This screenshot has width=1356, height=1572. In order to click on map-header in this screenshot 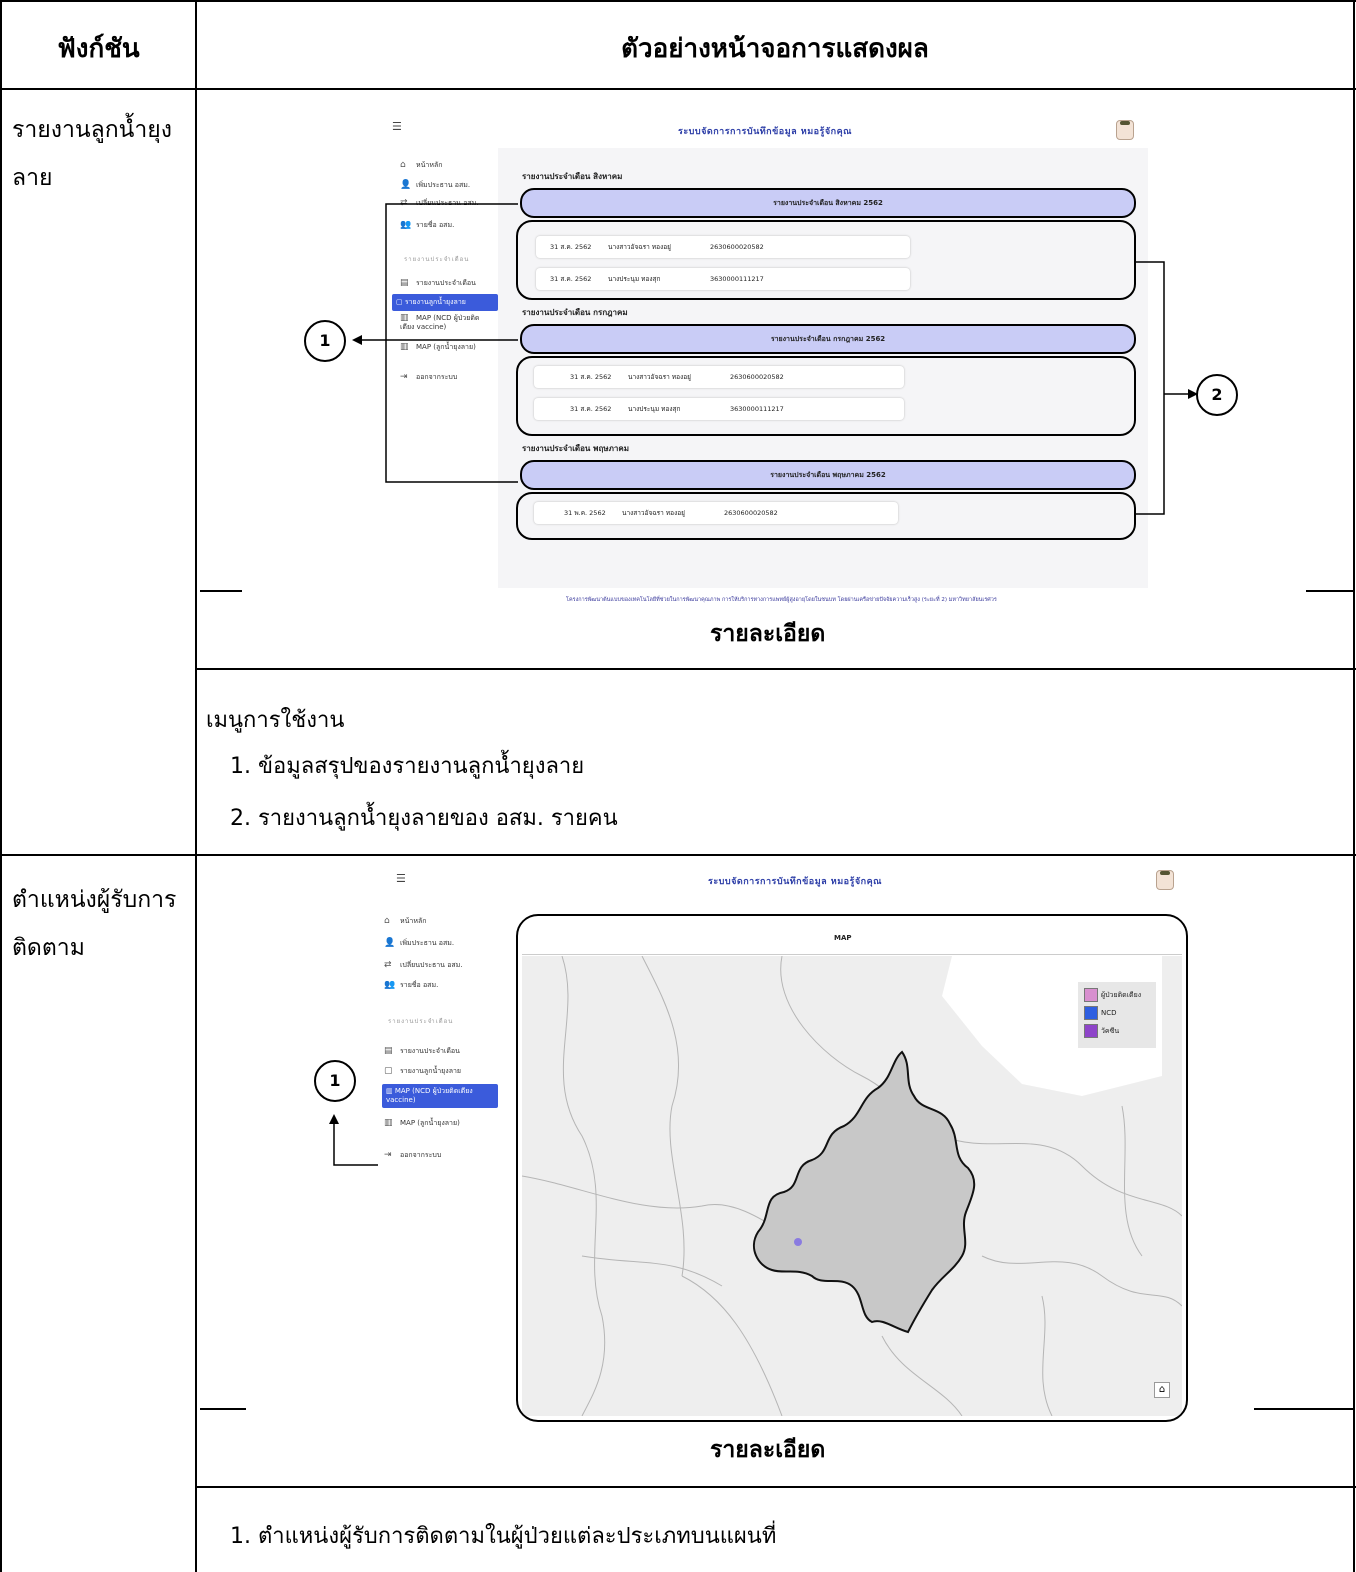, I will do `click(852, 937)`.